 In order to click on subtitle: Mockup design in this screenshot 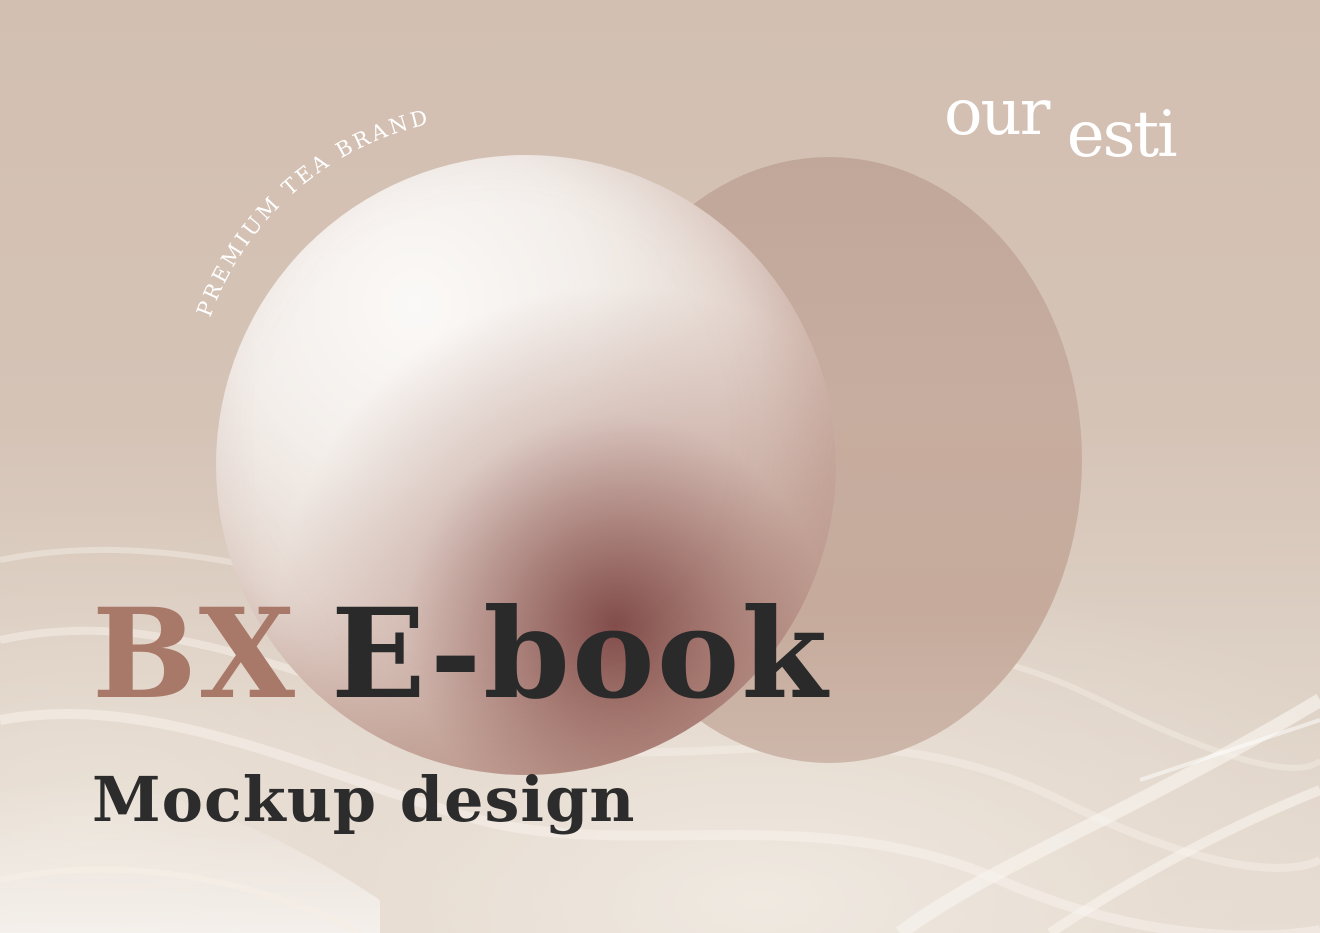, I will do `click(364, 799)`.